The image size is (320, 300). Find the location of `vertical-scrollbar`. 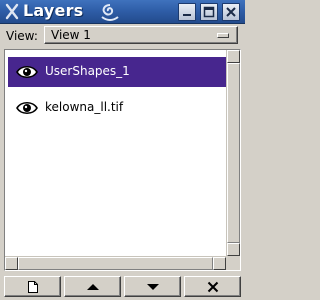

vertical-scrollbar is located at coordinates (233, 153).